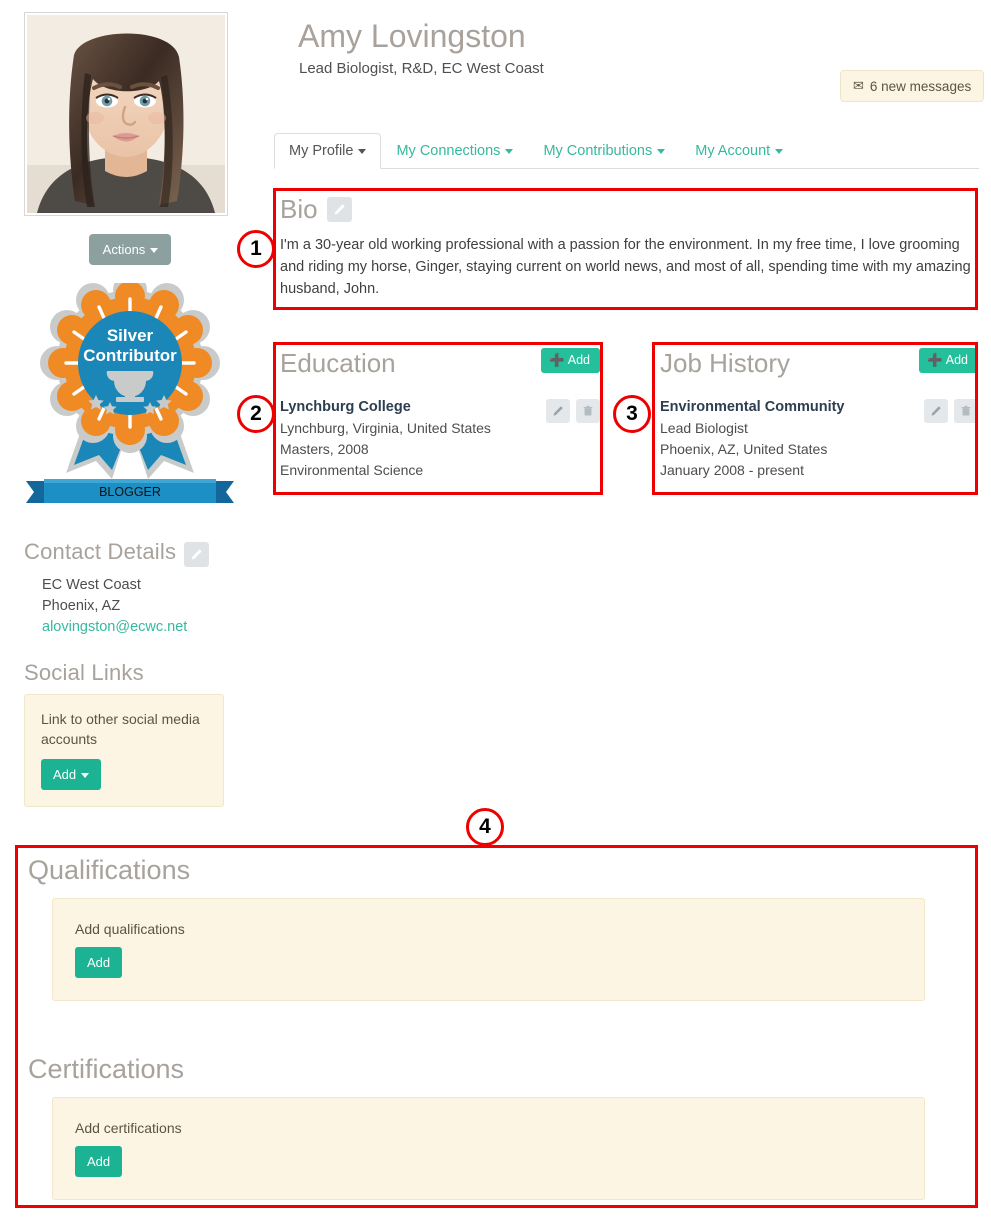  Describe the element at coordinates (109, 870) in the screenshot. I see `qualifications-heading: Qualifications` at that location.